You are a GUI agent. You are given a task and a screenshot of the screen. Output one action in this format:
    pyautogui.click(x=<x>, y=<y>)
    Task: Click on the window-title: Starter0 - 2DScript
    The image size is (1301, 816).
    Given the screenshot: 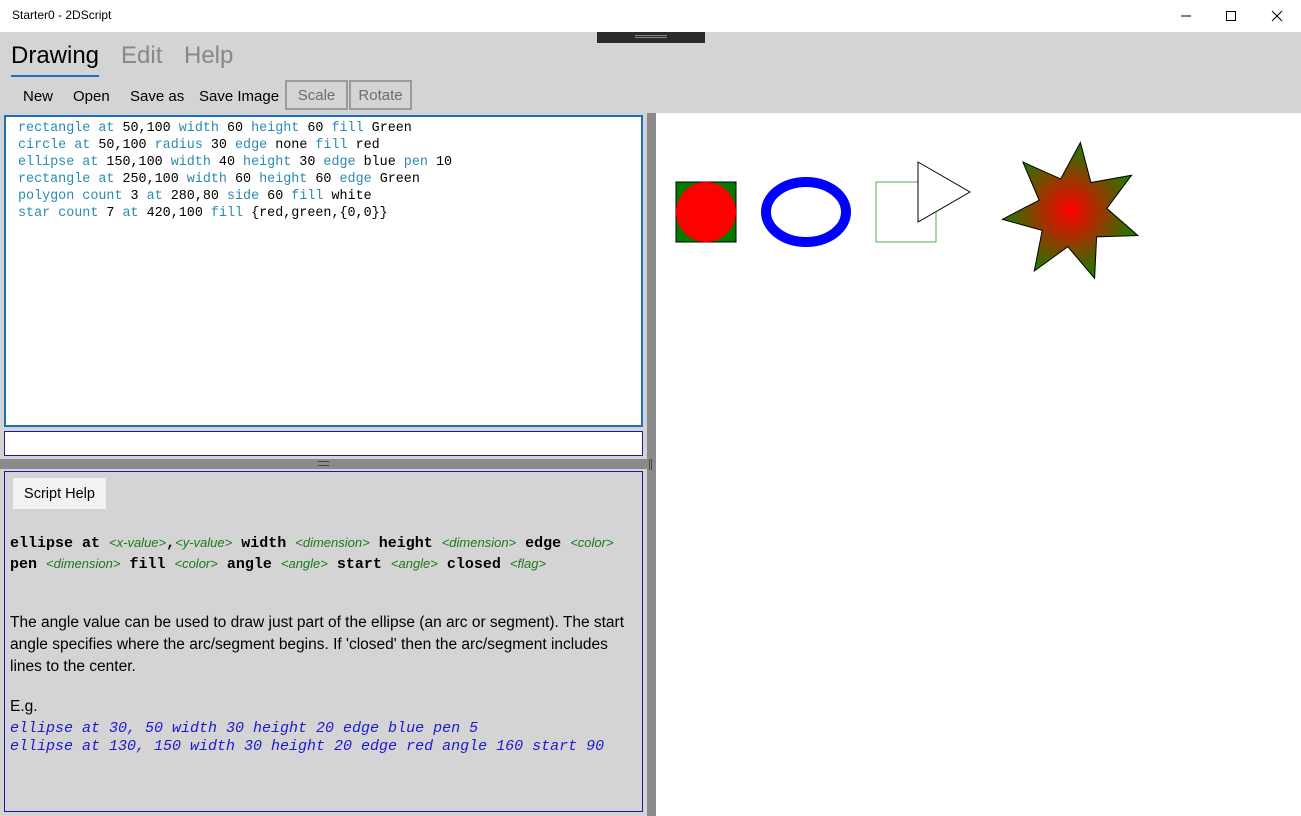 What is the action you would take?
    pyautogui.click(x=62, y=15)
    